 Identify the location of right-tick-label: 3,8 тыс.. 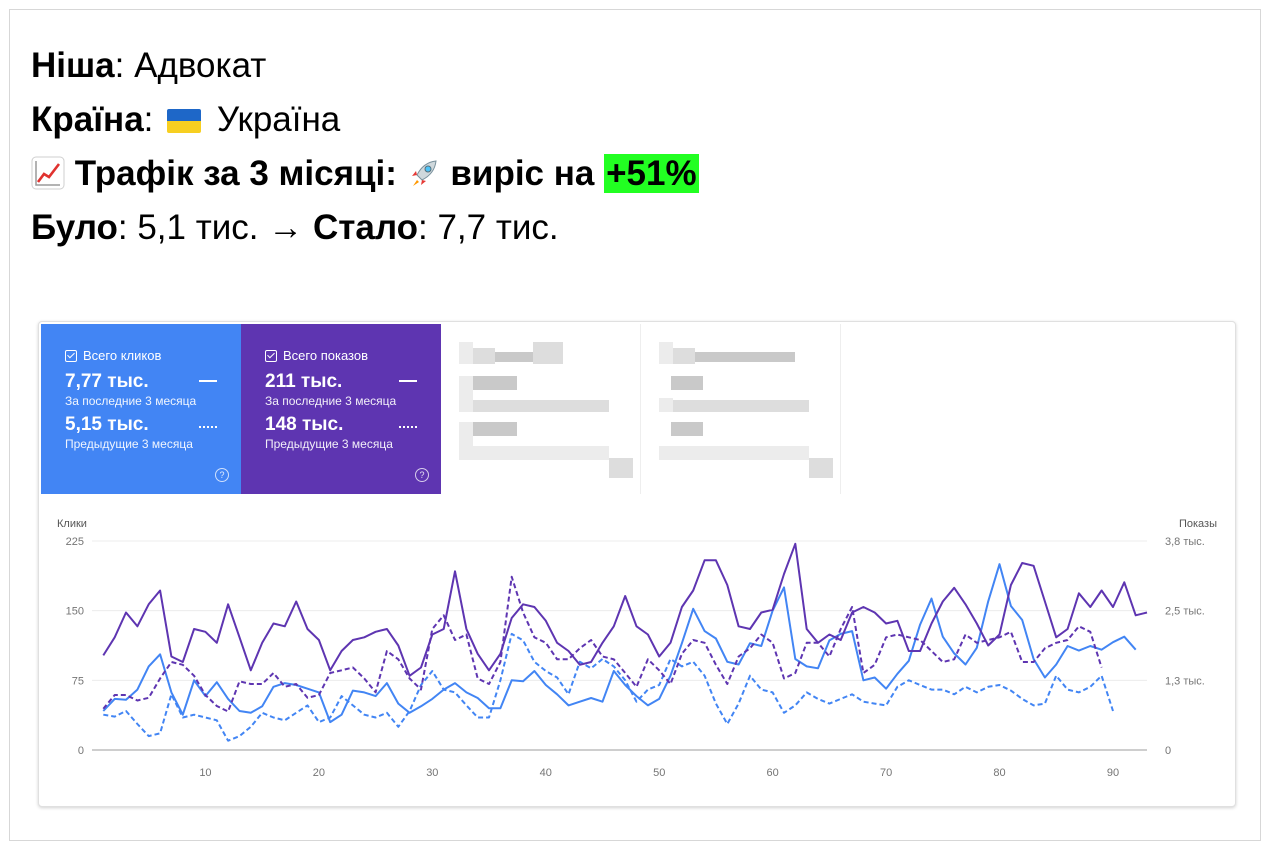
(1185, 542).